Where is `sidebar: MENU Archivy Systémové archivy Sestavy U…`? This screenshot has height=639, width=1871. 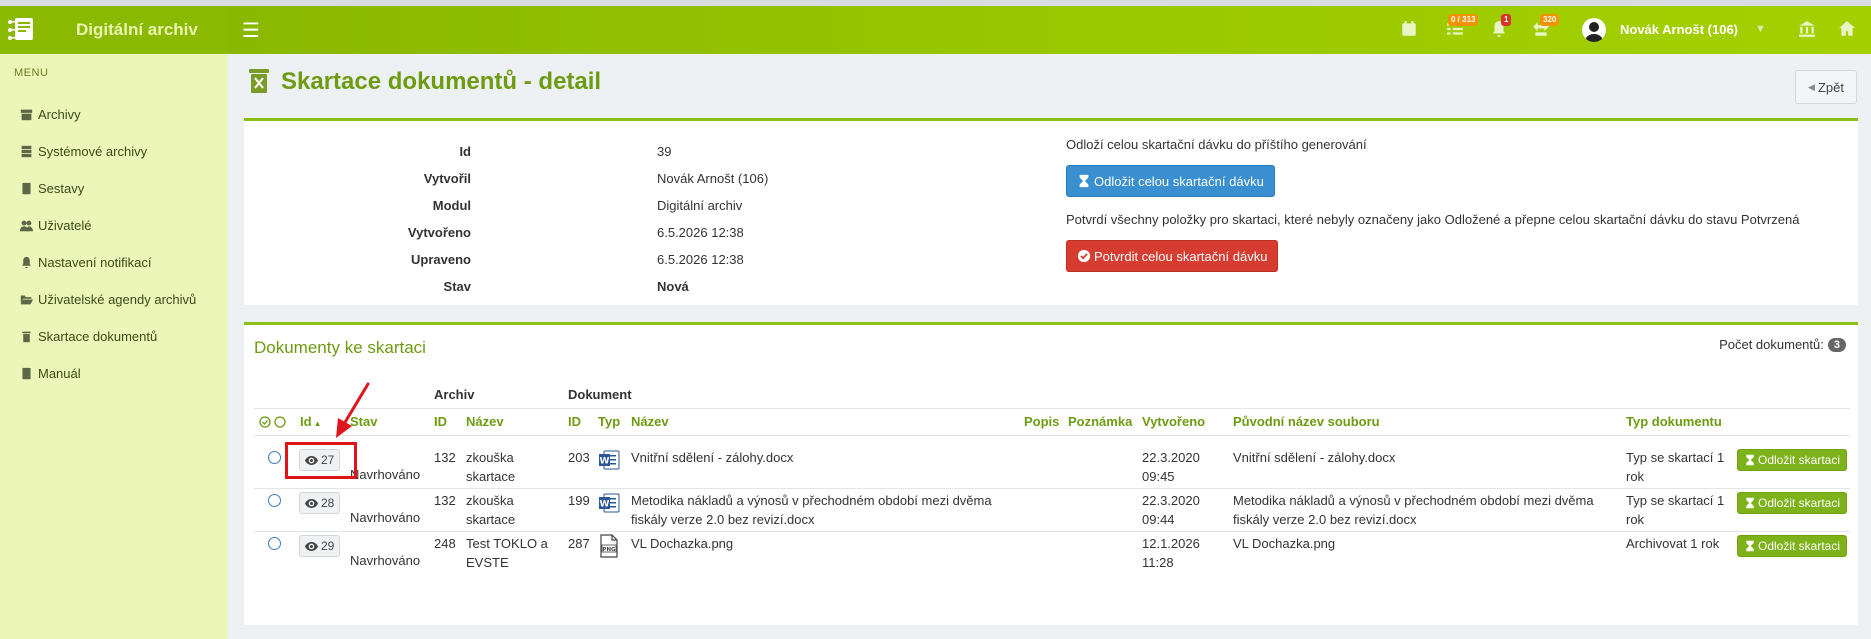
sidebar: MENU Archivy Systémové archivy Sestavy U… is located at coordinates (114, 346).